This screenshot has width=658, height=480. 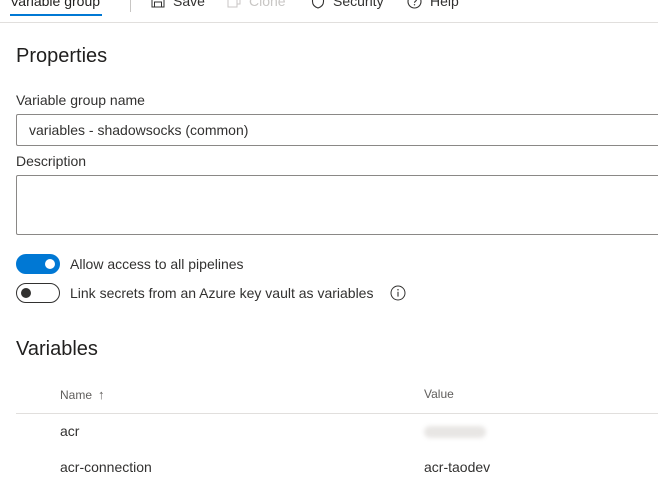 I want to click on help-icon, so click(x=414, y=4).